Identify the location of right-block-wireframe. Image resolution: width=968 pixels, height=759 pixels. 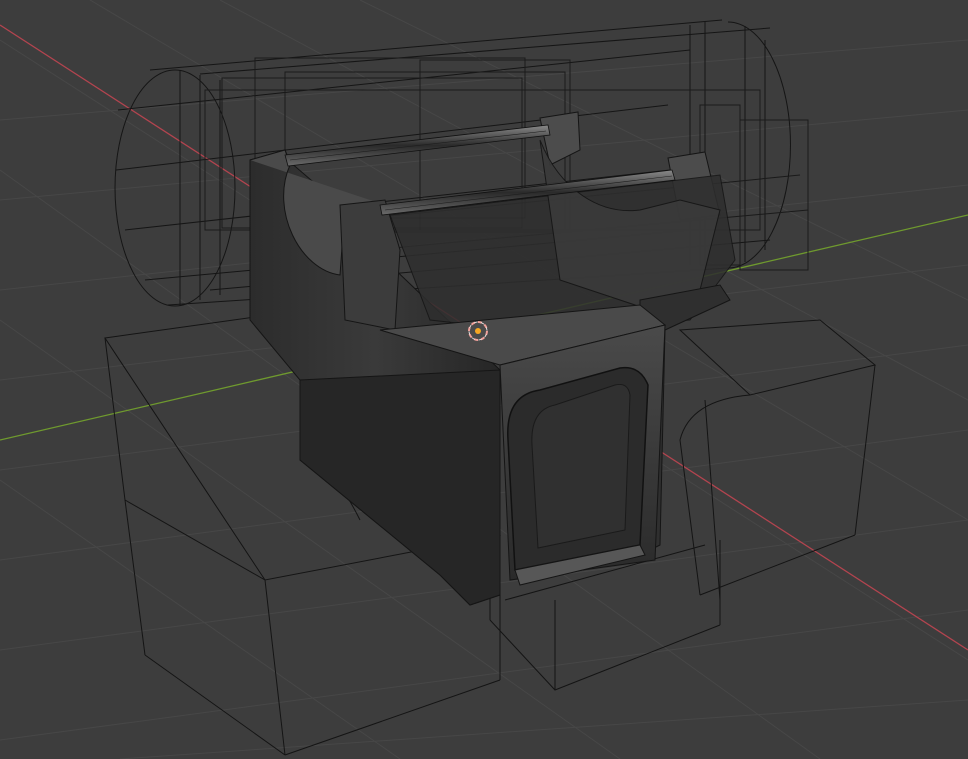
(777, 460).